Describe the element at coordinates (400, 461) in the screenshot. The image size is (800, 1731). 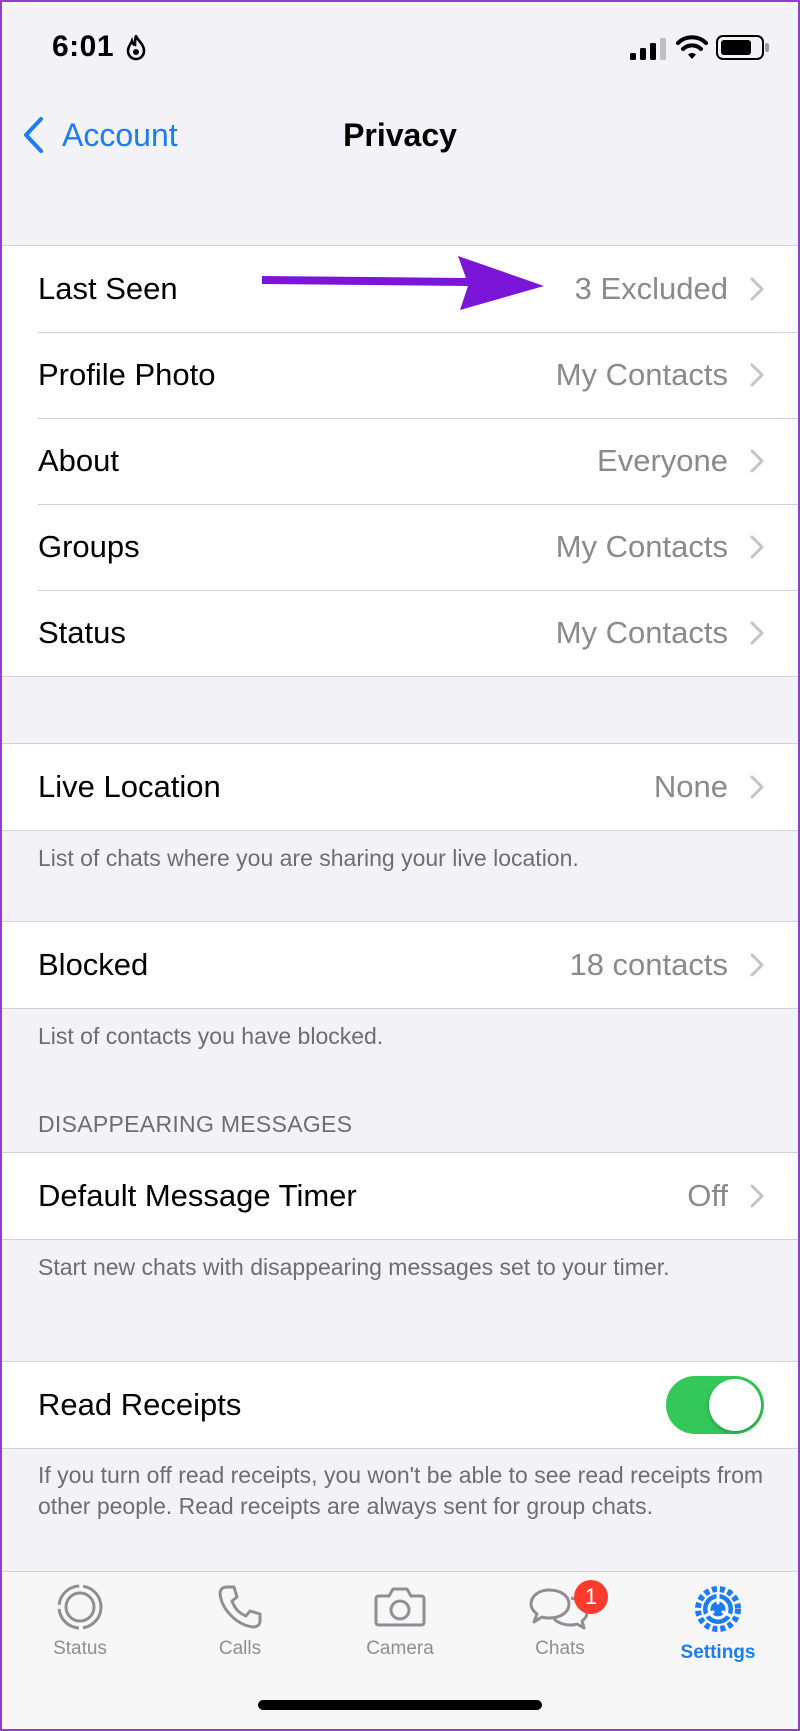
I see `row-about: About Everyone` at that location.